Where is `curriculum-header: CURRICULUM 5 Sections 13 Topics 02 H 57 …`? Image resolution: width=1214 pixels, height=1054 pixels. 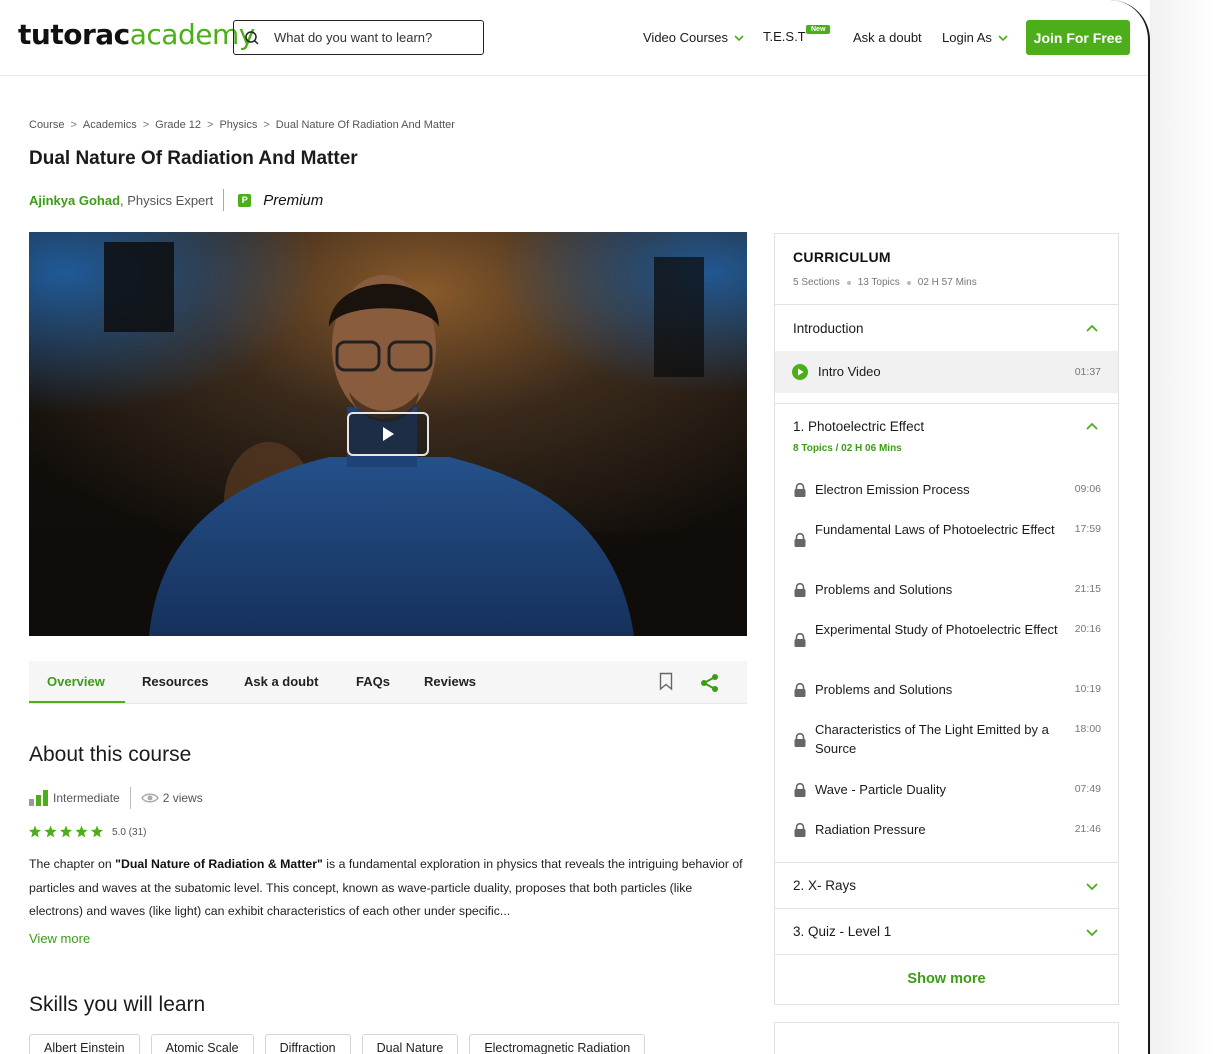
curriculum-header: CURRICULUM 5 Sections 13 Topics 02 H 57 … is located at coordinates (946, 269).